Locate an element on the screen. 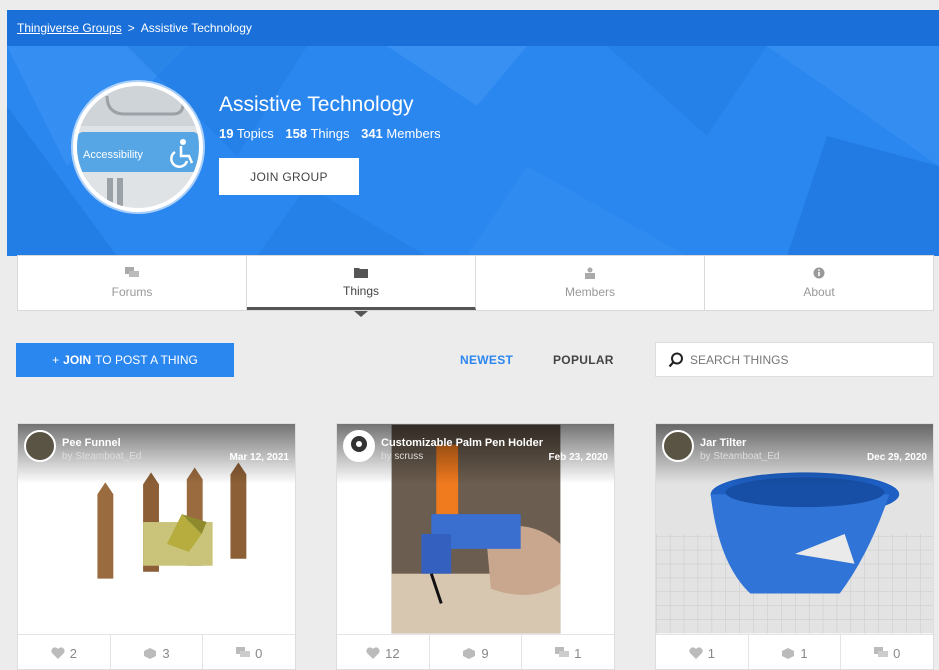 Image resolution: width=939 pixels, height=670 pixels. group-stats: 19 Topics 158 Things 341 Members is located at coordinates (330, 133).